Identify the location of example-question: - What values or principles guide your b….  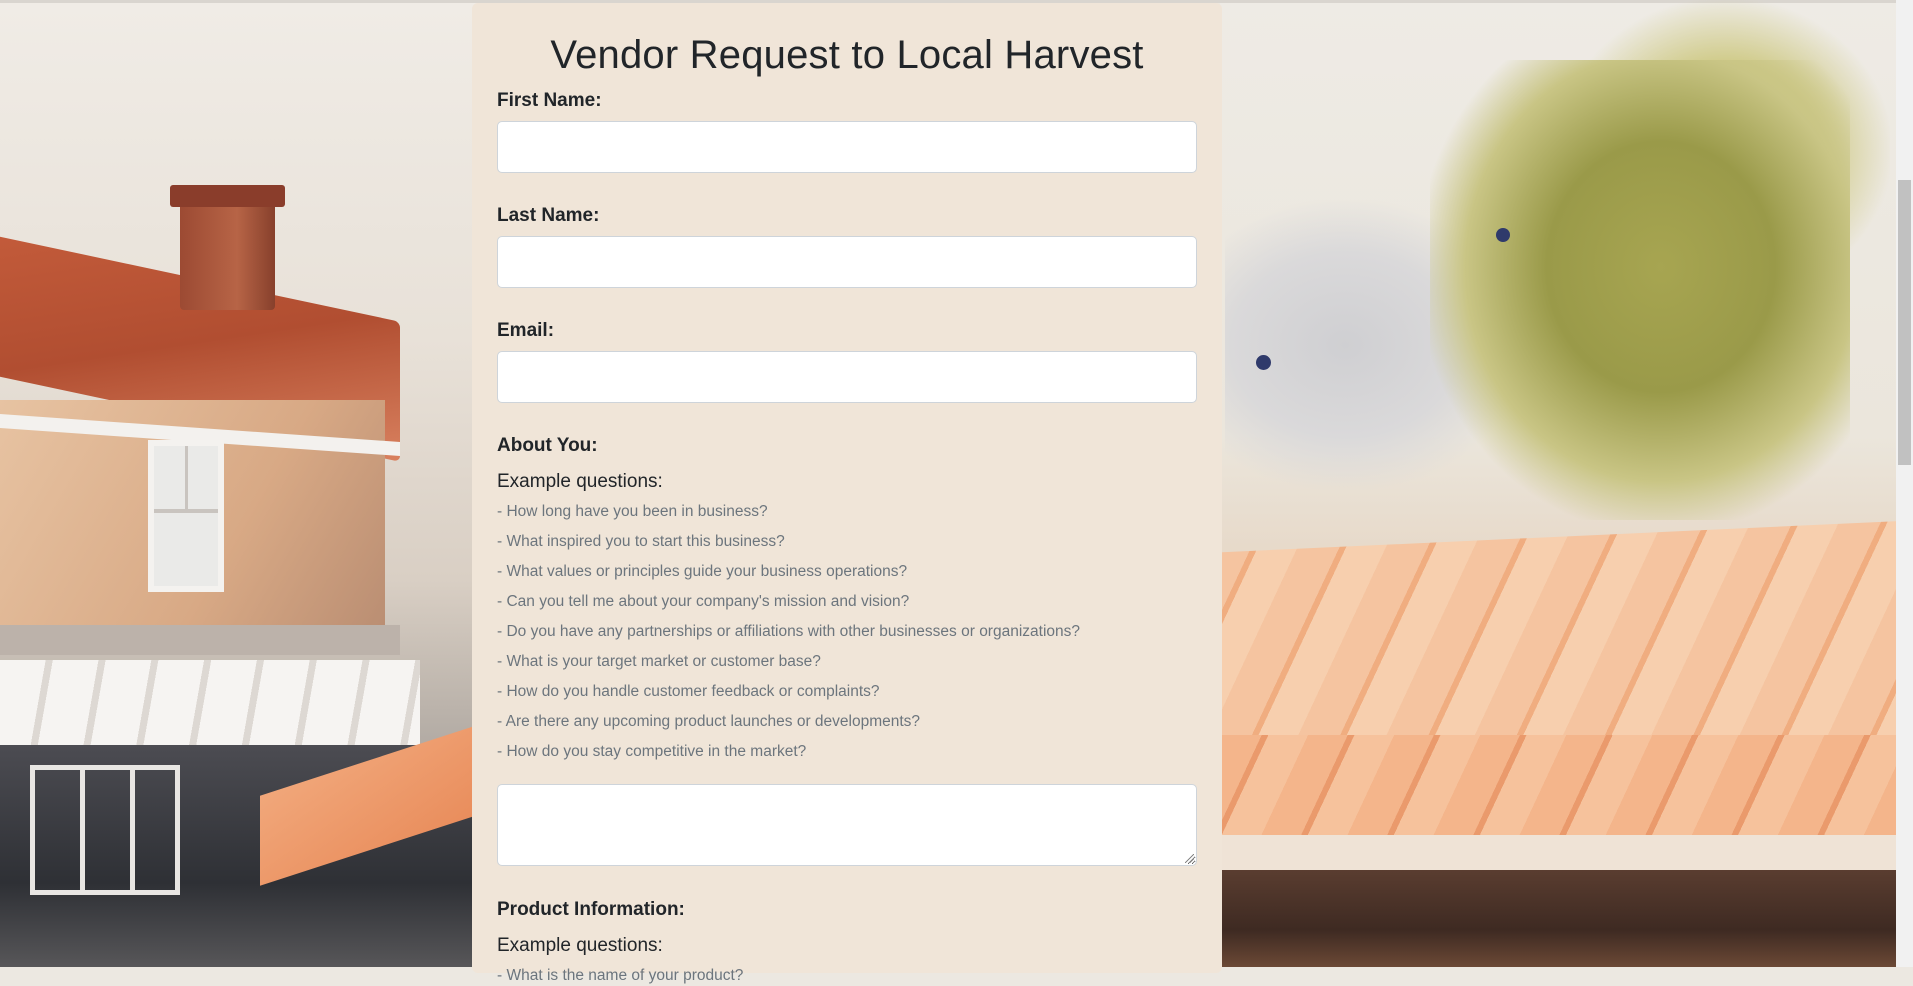
(702, 571).